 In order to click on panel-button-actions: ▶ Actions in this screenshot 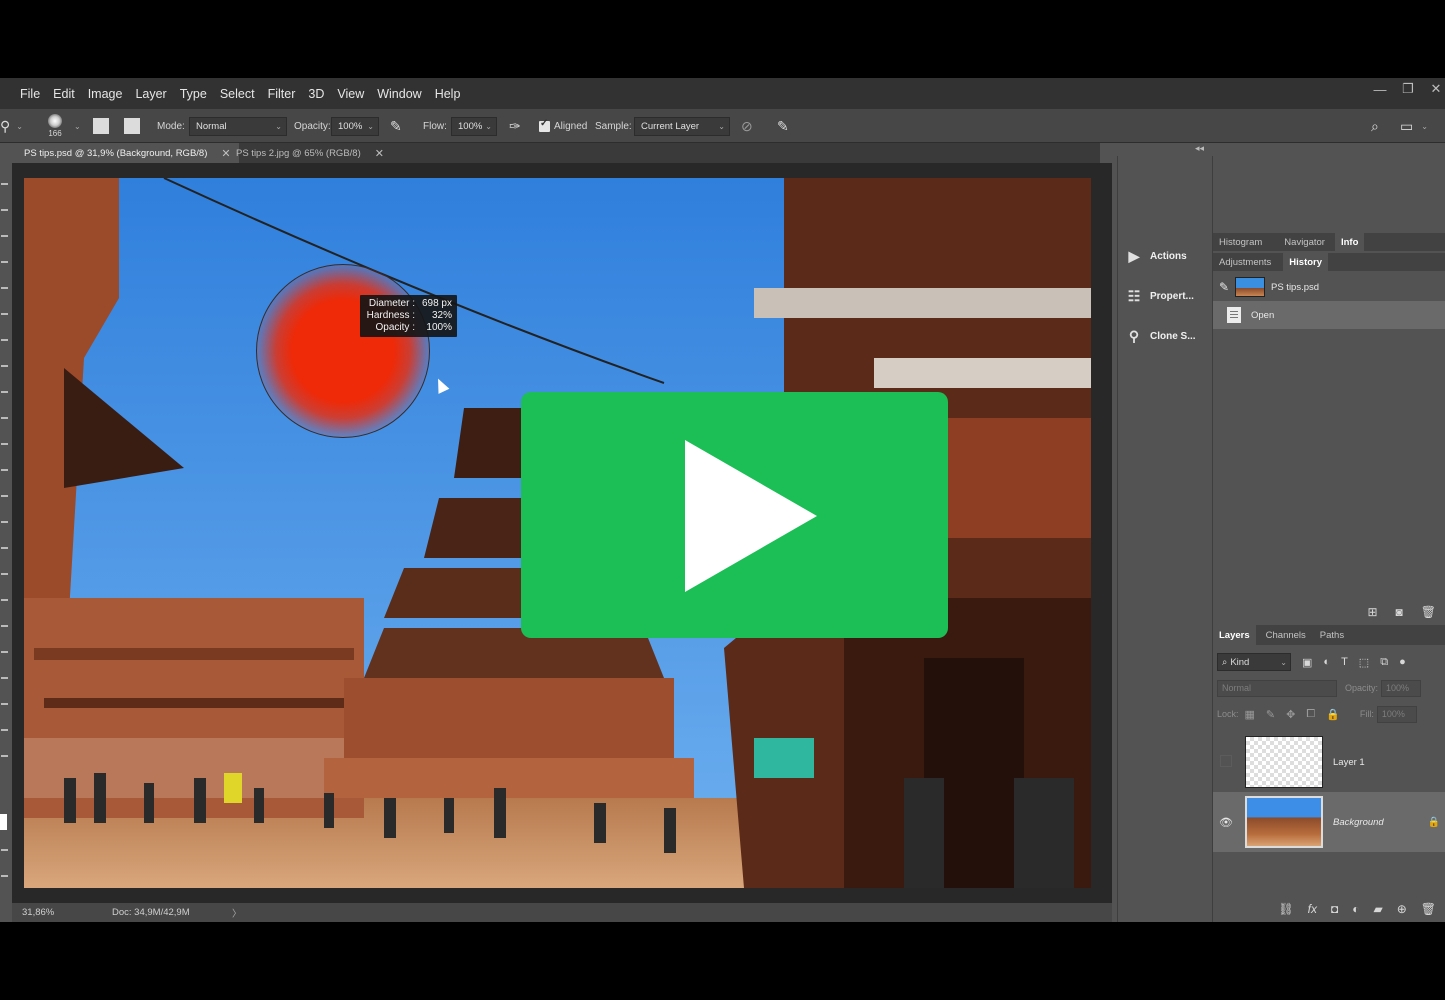, I will do `click(1164, 256)`.